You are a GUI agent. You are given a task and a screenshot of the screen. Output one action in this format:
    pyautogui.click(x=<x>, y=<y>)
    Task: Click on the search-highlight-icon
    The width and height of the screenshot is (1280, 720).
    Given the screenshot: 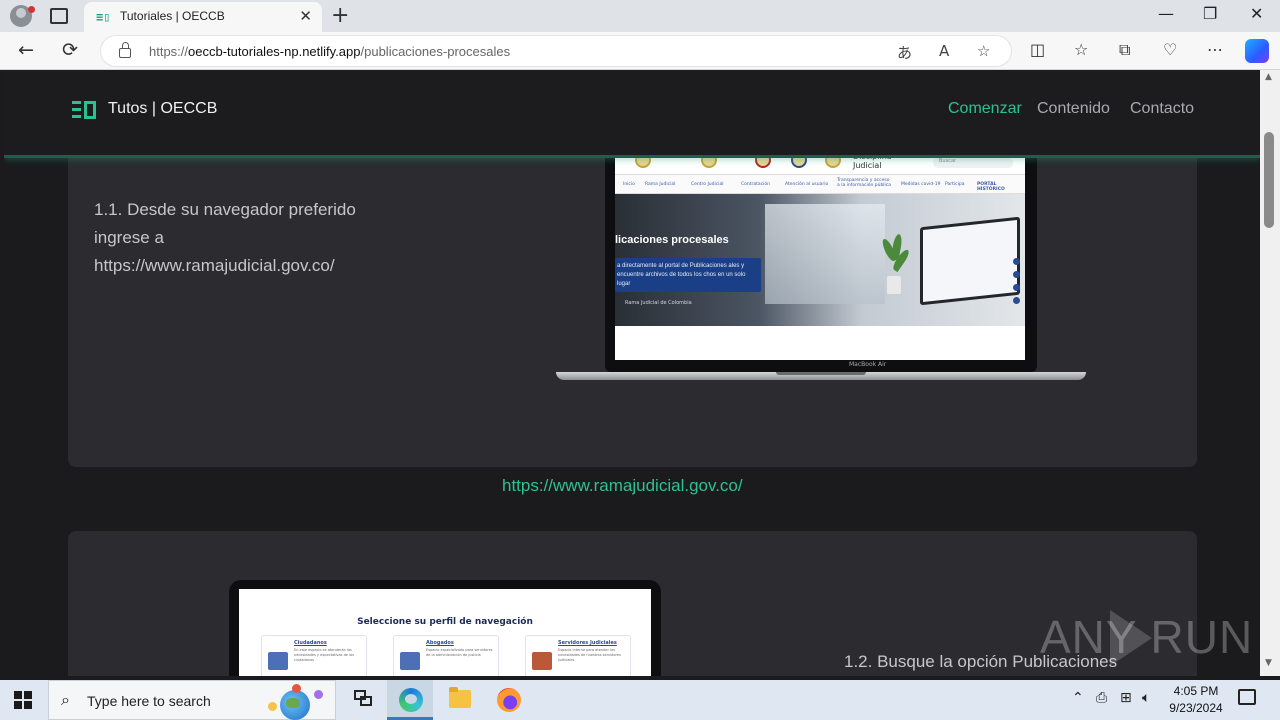 What is the action you would take?
    pyautogui.click(x=294, y=702)
    